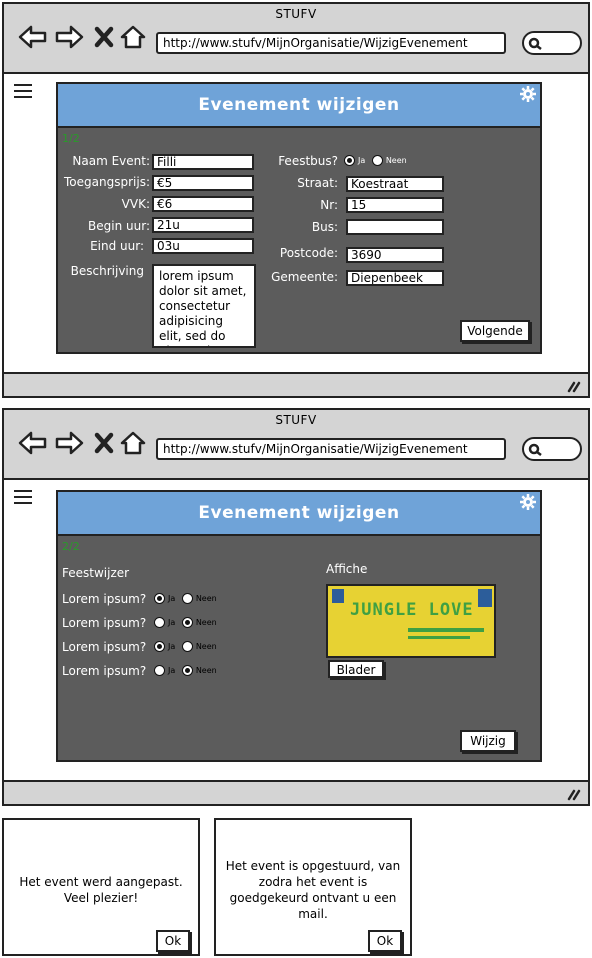 This screenshot has height=958, width=592. I want to click on eind-uur-input: 03u, so click(203, 246).